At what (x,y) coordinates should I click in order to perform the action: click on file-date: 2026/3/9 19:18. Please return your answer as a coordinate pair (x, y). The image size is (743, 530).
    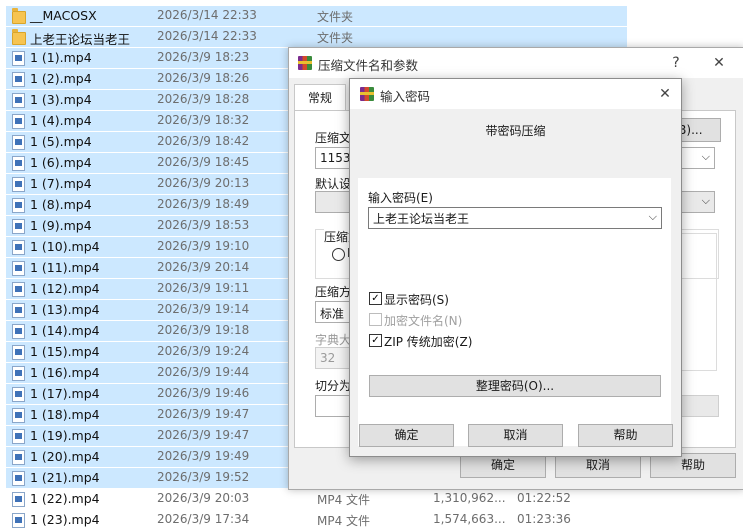
    Looking at the image, I should click on (203, 330).